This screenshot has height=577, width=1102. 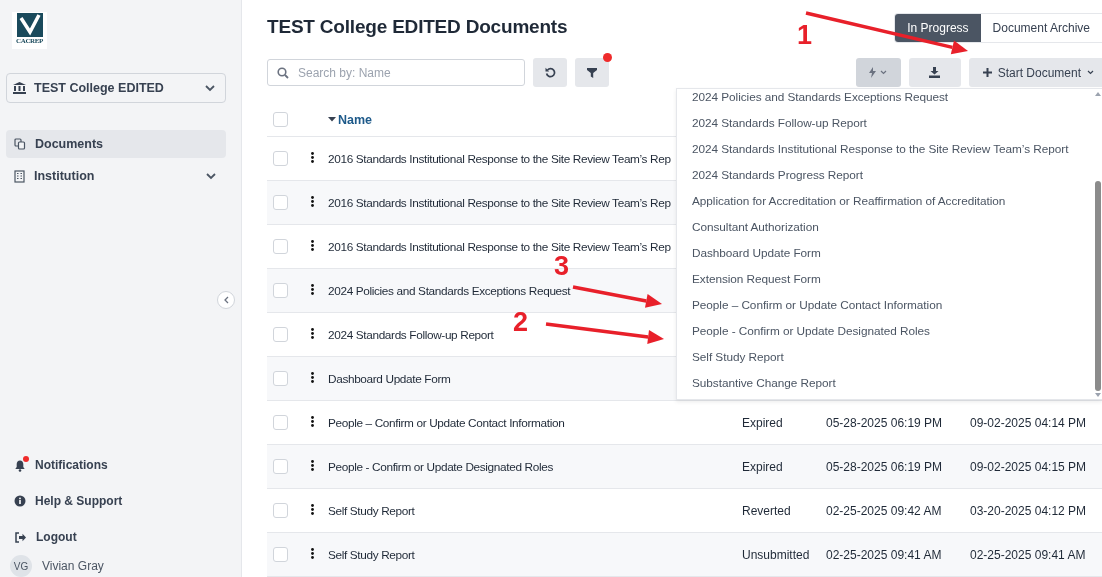 What do you see at coordinates (1028, 466) in the screenshot?
I see `table-cell: 09-02-2025 04:15 PM` at bounding box center [1028, 466].